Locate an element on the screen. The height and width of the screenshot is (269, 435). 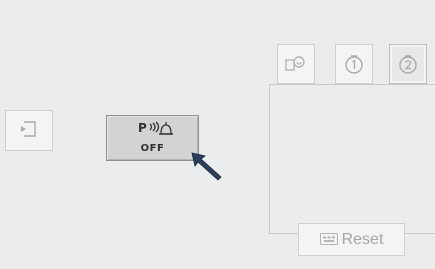
reset-label: Reset is located at coordinates (362, 239).